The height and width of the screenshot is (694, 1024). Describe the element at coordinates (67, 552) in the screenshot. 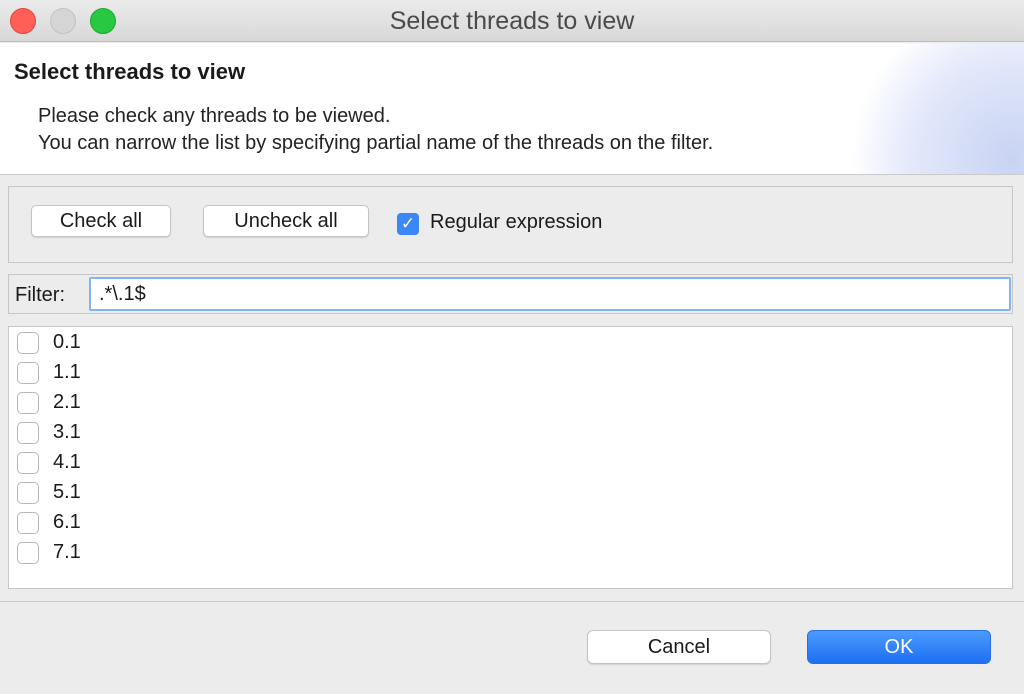

I see `thread-label: 7.1` at that location.